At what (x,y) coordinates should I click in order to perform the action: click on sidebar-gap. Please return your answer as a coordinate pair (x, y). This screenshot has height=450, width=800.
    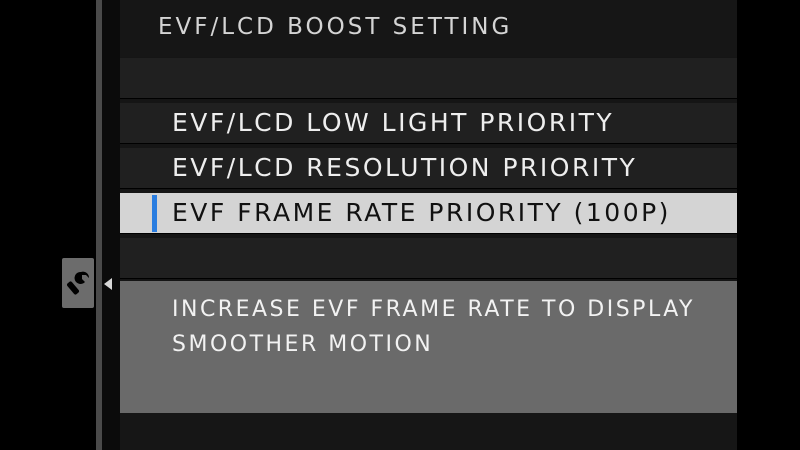
    Looking at the image, I should click on (111, 225).